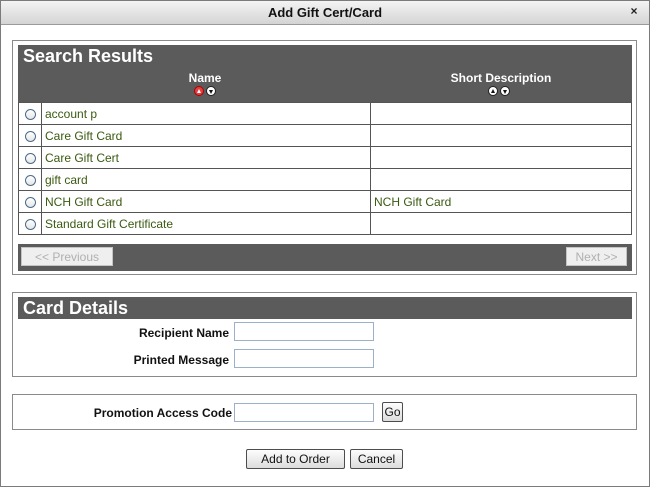 Image resolution: width=650 pixels, height=487 pixels. I want to click on dialog-title: Add Gift Cert/Card, so click(325, 12).